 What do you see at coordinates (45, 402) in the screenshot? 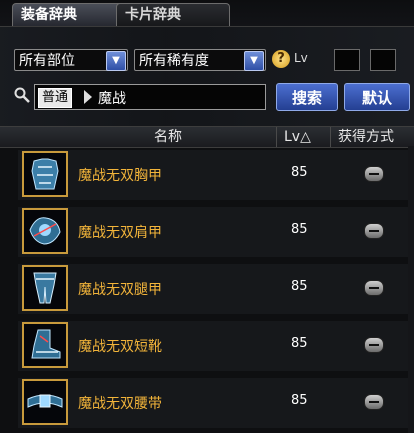
I see `belt-icon` at bounding box center [45, 402].